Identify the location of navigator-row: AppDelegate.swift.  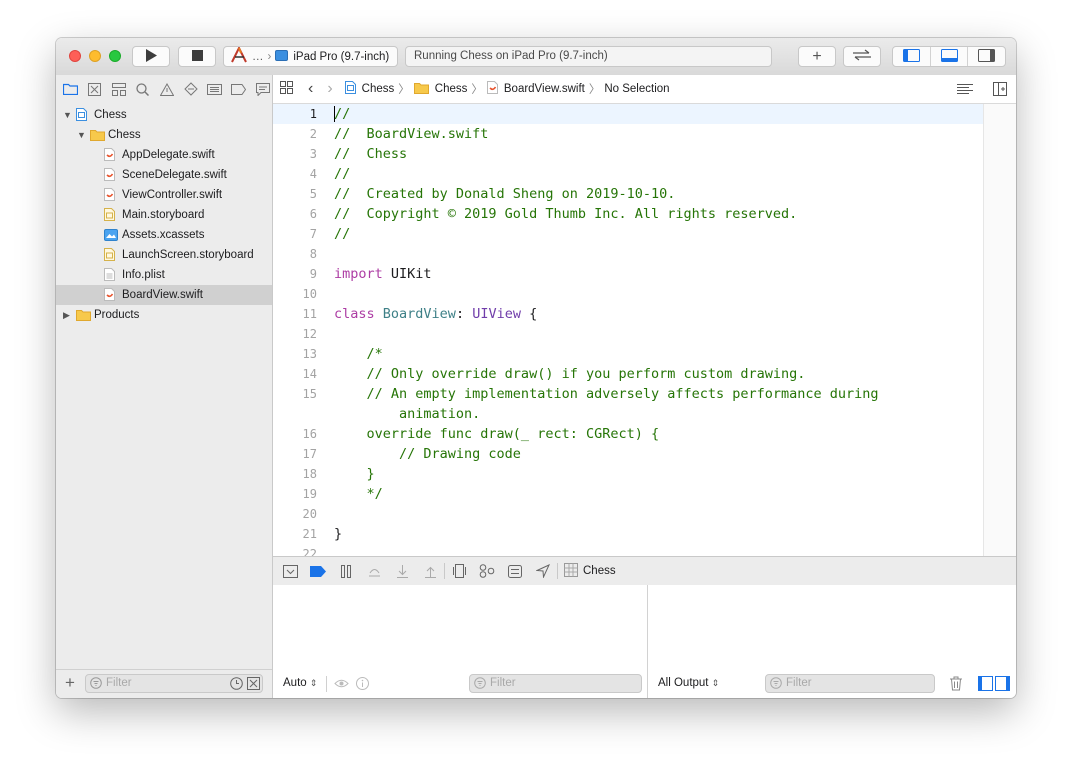
(164, 155).